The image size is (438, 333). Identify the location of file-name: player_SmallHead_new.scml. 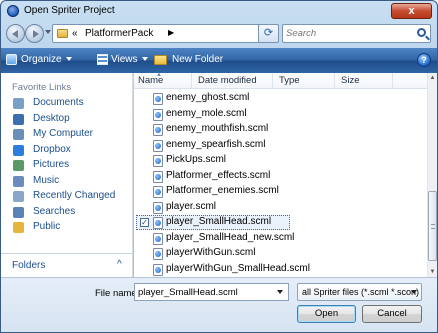
(230, 237).